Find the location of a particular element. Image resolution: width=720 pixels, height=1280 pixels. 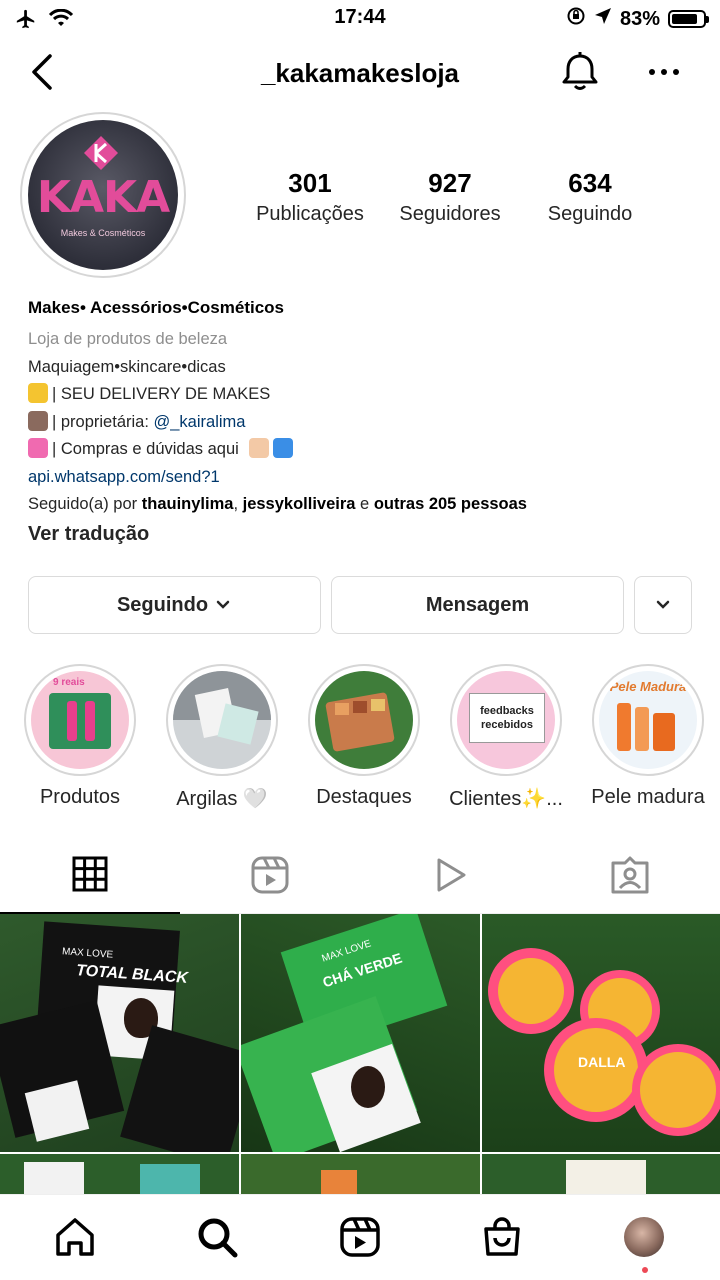

rotation-lock-icon is located at coordinates (576, 19).